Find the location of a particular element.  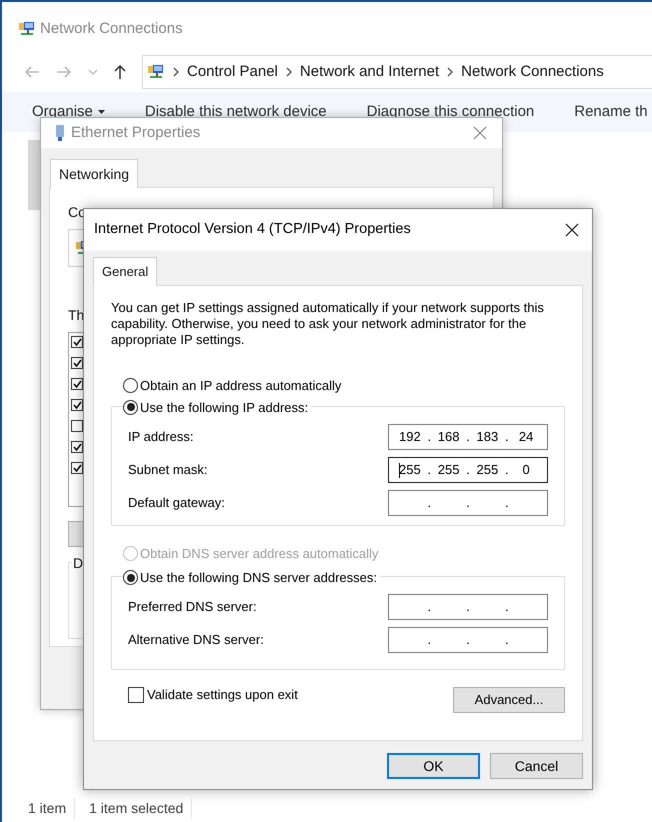

ethernet-plug-icon is located at coordinates (60, 133).